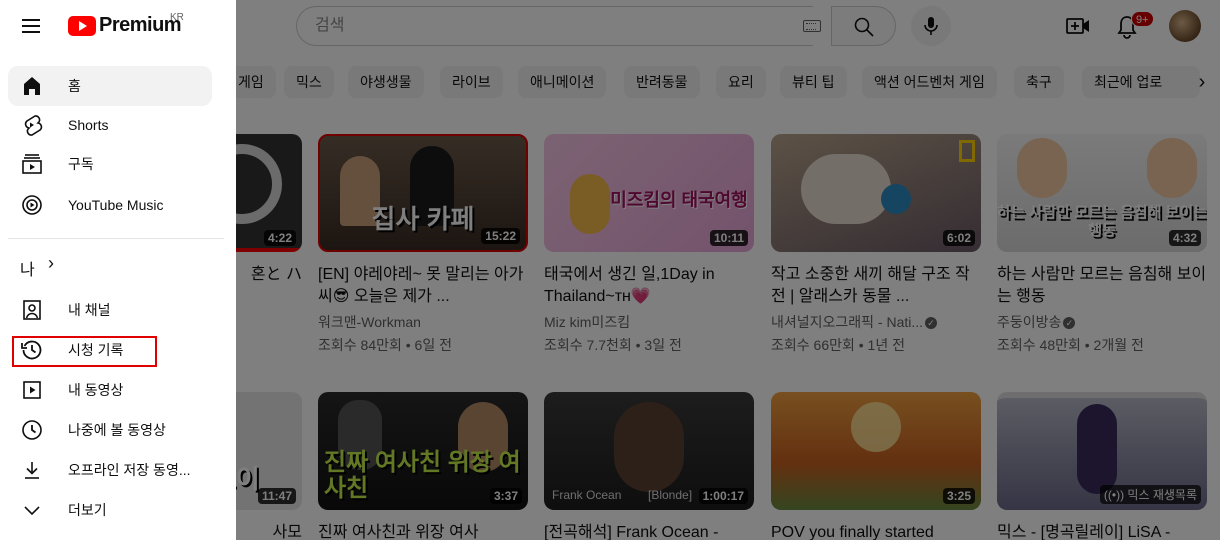  Describe the element at coordinates (51, 263) in the screenshot. I see `chevron-right-icon: ›` at that location.